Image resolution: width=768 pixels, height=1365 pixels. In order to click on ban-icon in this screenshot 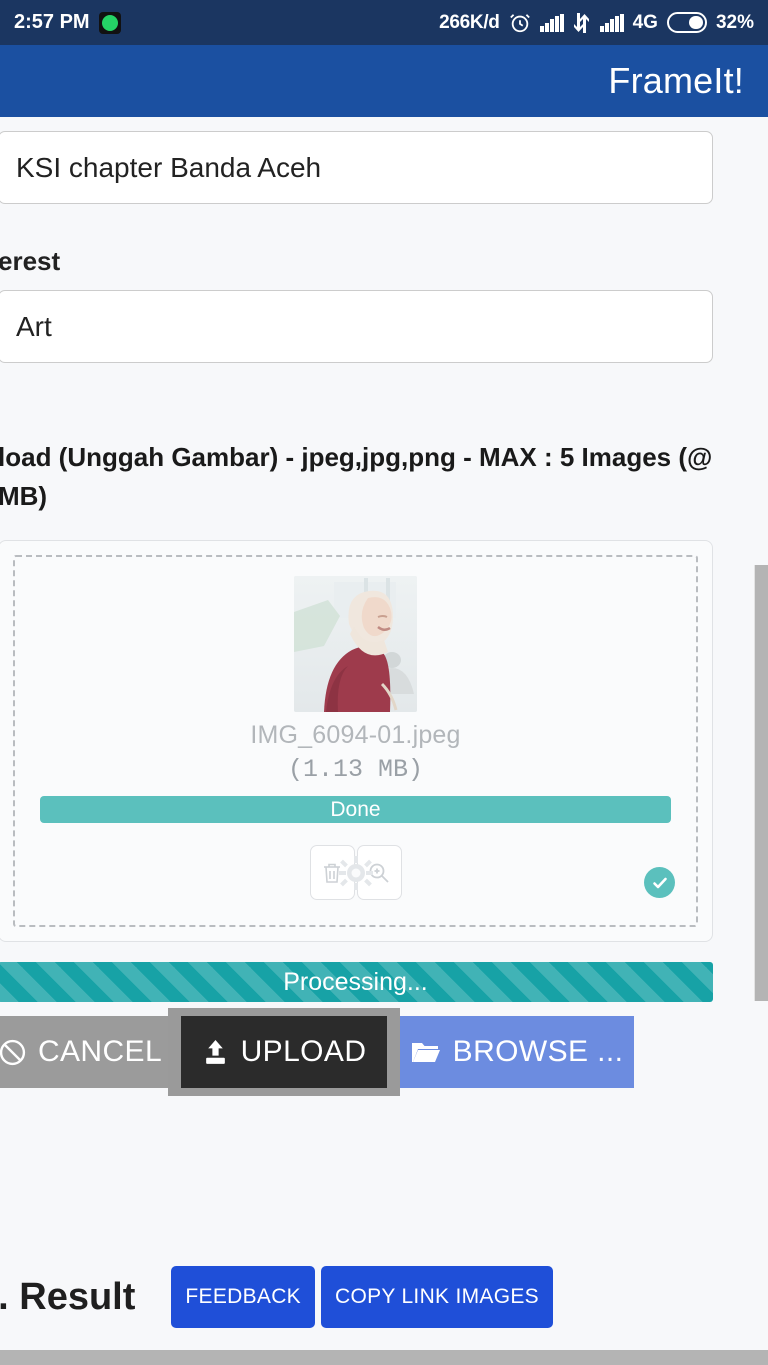, I will do `click(13, 1052)`.